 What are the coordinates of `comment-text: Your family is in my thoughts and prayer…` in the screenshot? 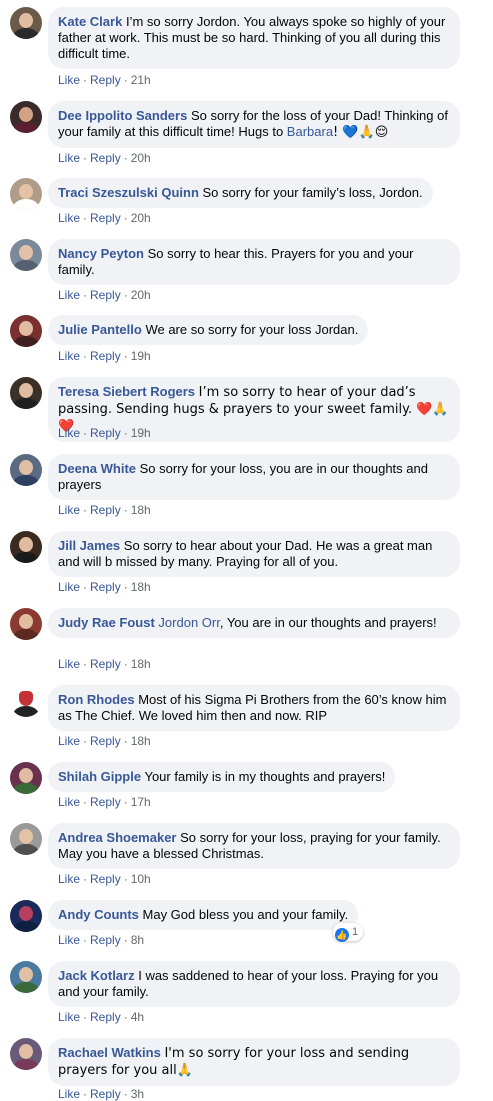 It's located at (265, 776).